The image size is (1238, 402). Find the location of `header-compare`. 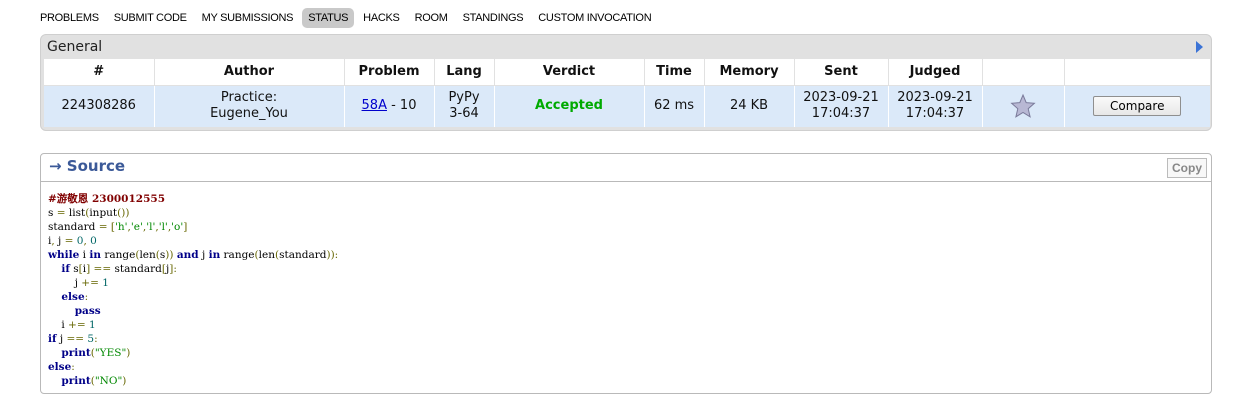

header-compare is located at coordinates (1137, 72).